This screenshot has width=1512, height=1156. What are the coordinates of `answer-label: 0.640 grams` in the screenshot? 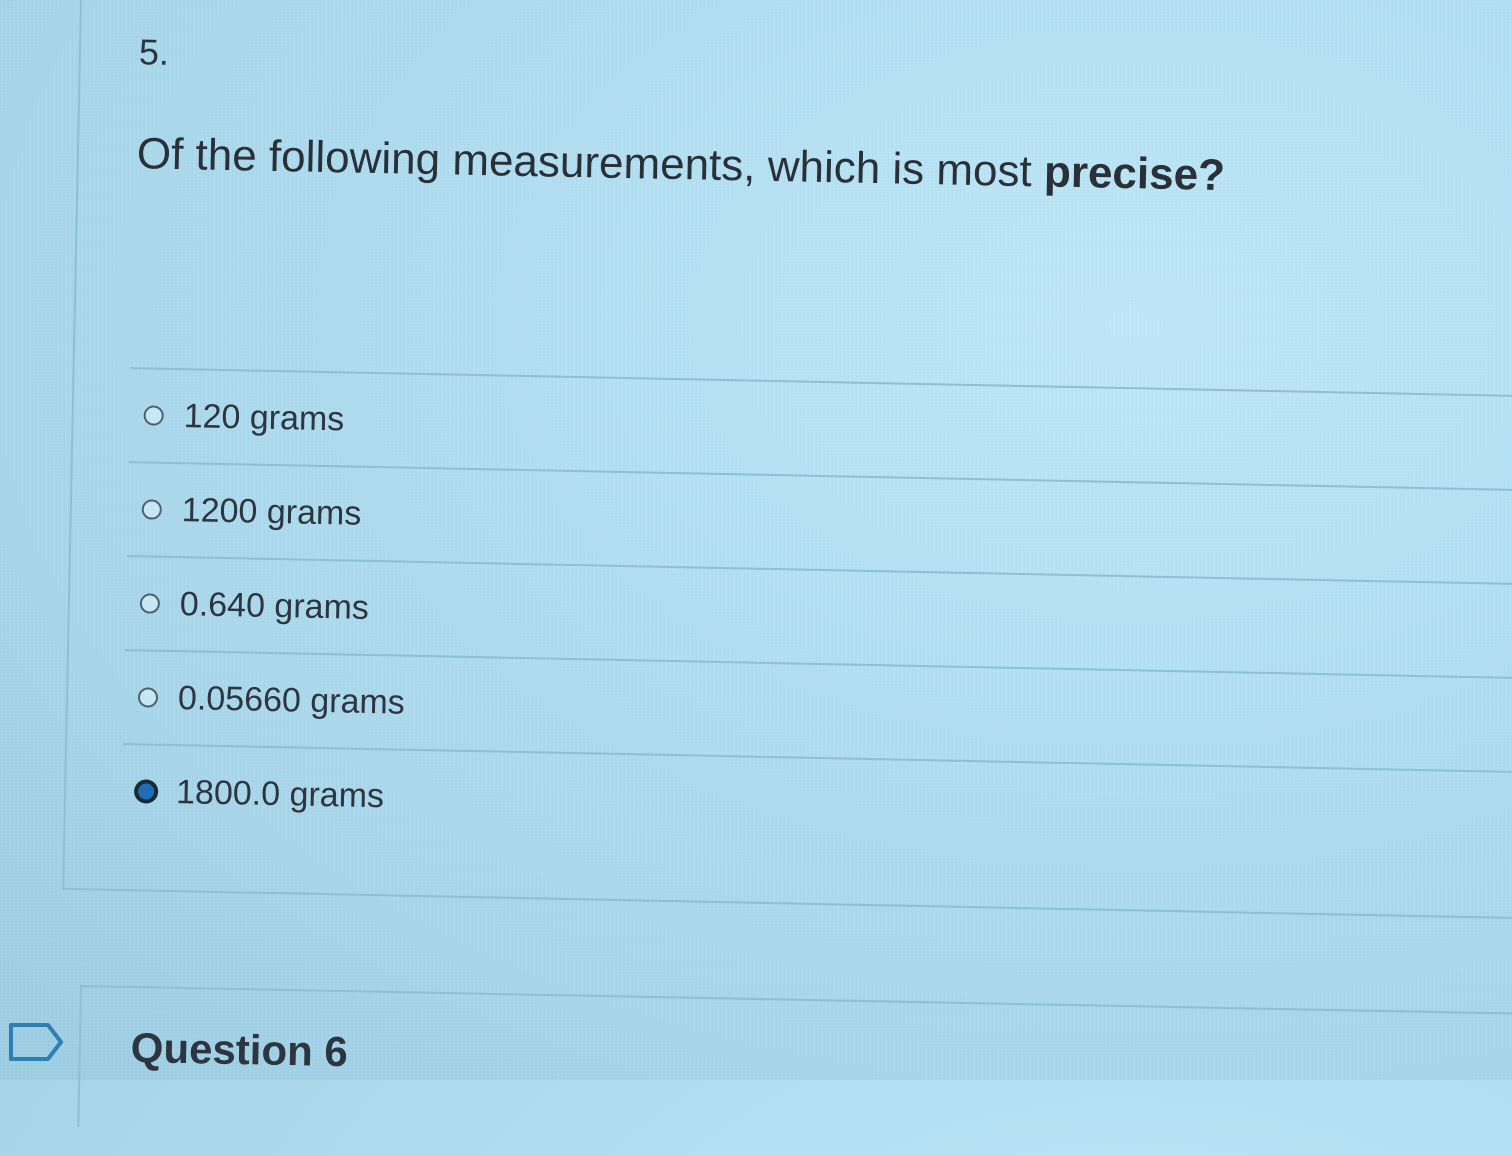 It's located at (274, 605).